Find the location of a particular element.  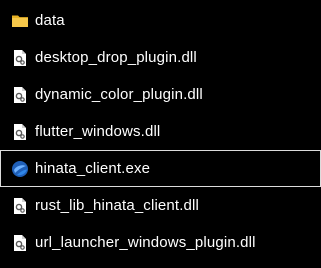

file-item-dynamic-color-plugin: dynamic_color_plugin.dll is located at coordinates (160, 94).